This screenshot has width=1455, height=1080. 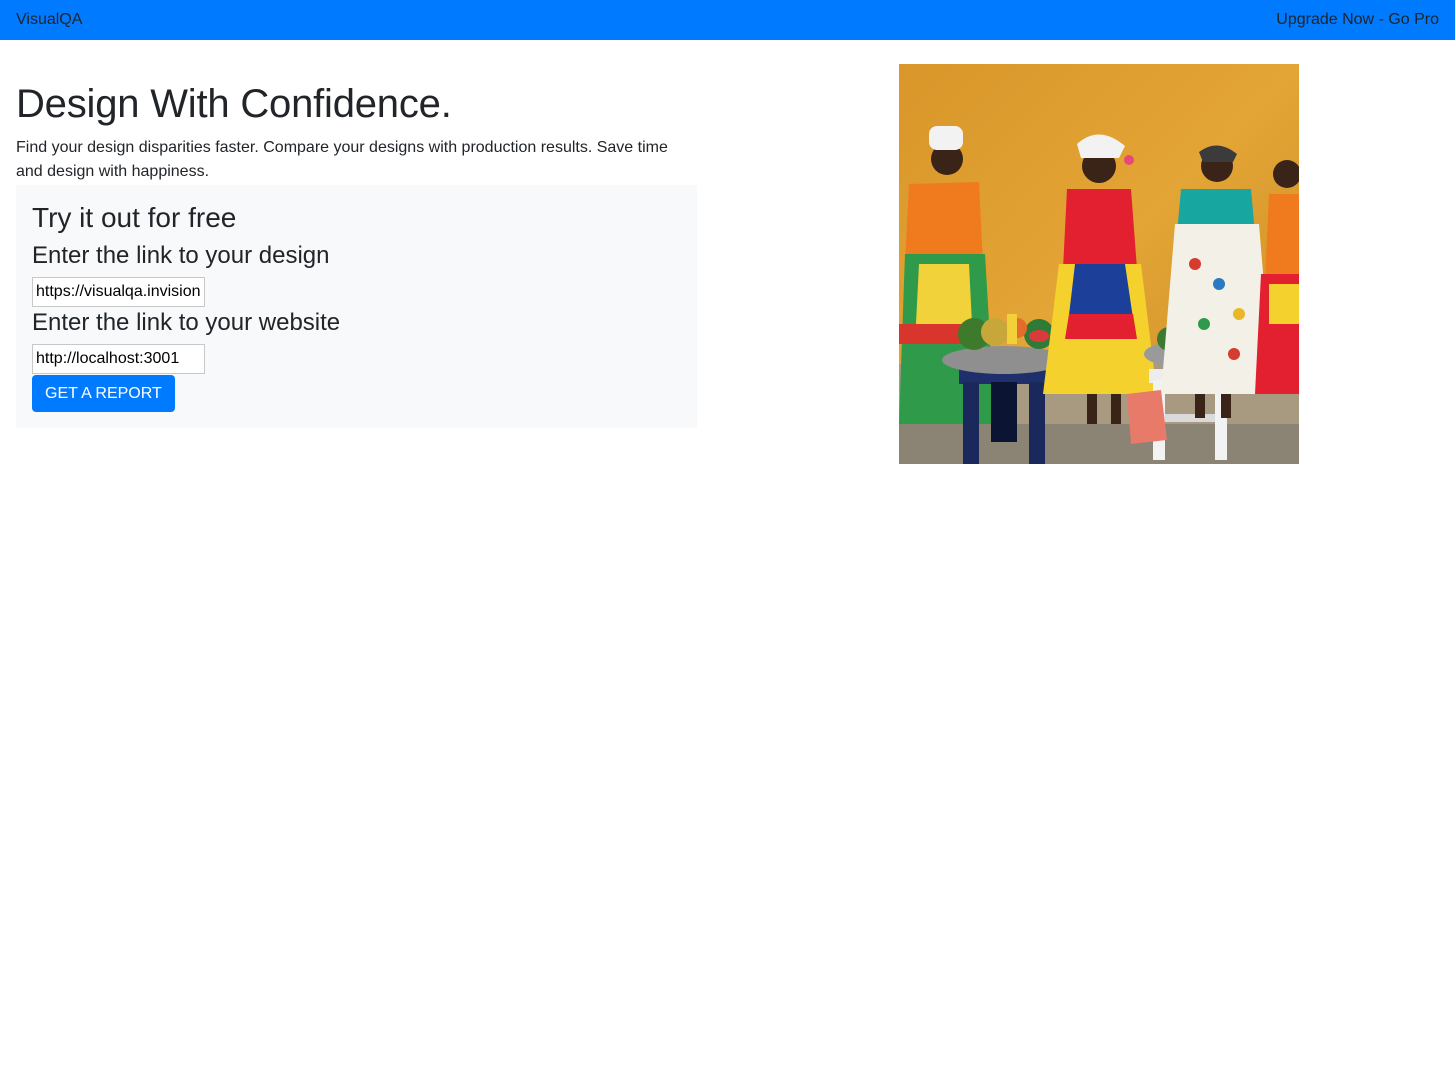 I want to click on website-link-label: Enter the link to your website, so click(x=186, y=322).